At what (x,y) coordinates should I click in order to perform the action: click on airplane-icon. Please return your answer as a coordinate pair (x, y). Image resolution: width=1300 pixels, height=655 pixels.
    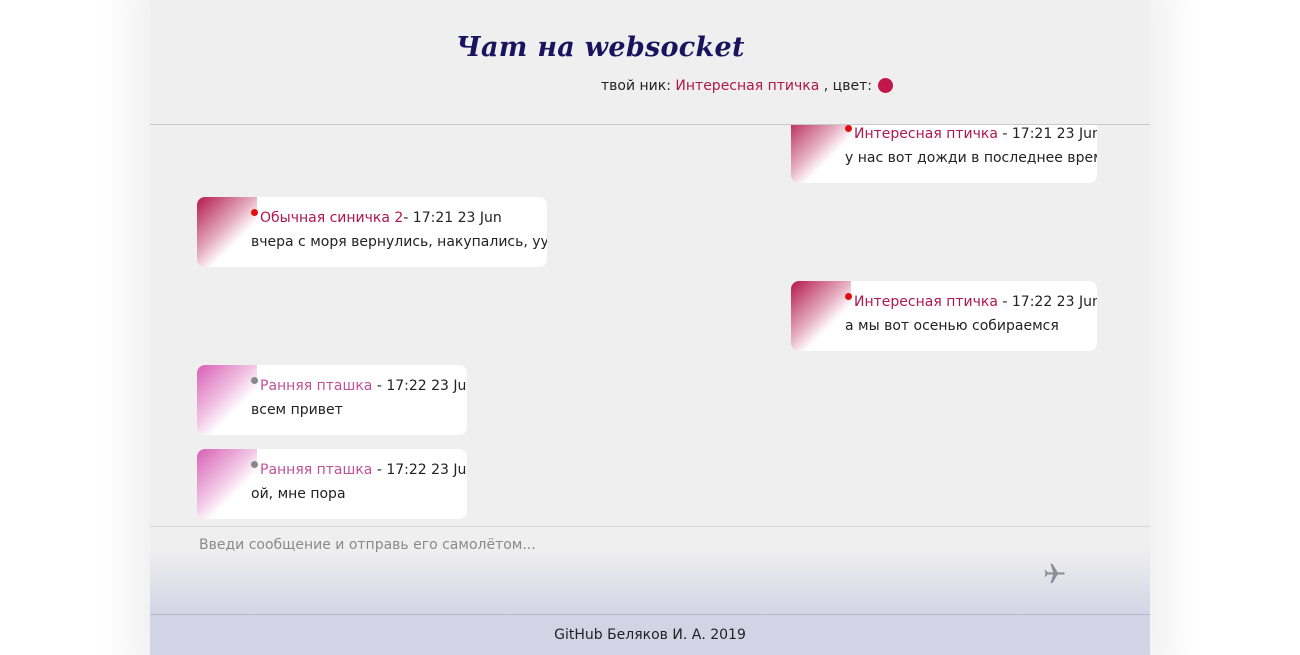
    Looking at the image, I should click on (1054, 573).